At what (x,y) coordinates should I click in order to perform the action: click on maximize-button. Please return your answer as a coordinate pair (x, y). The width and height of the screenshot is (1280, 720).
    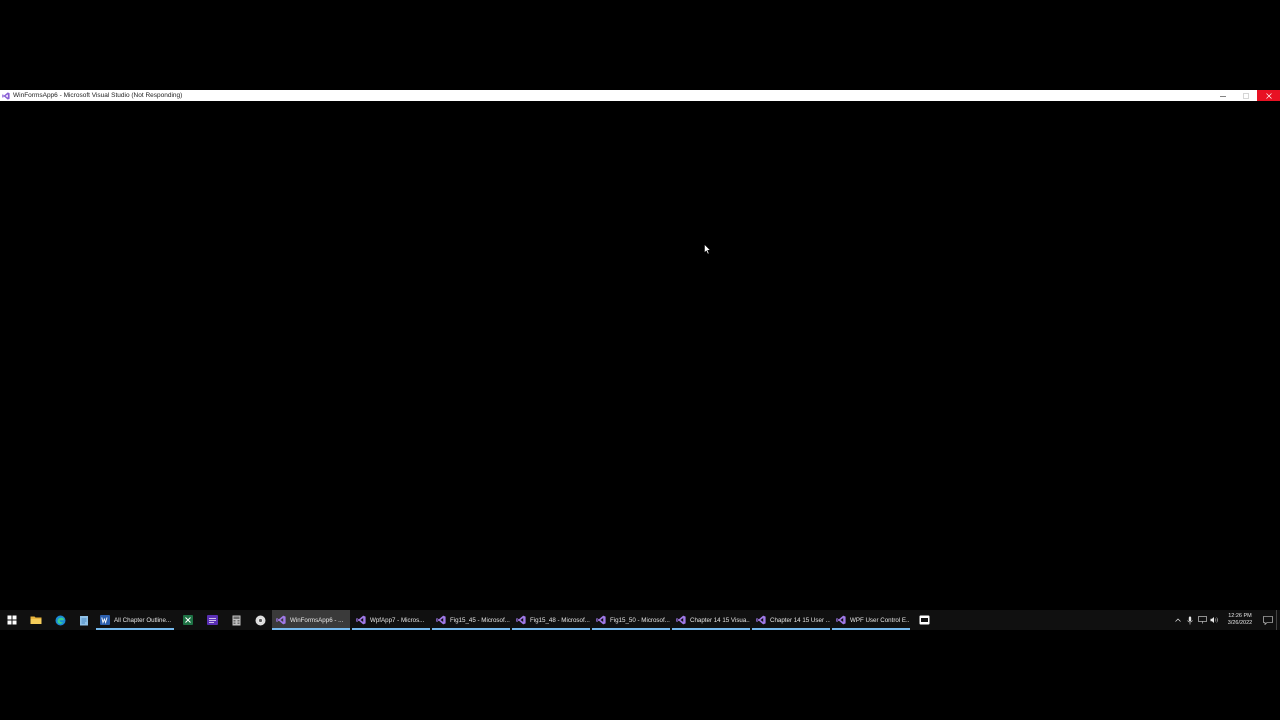
    Looking at the image, I should click on (1245, 95).